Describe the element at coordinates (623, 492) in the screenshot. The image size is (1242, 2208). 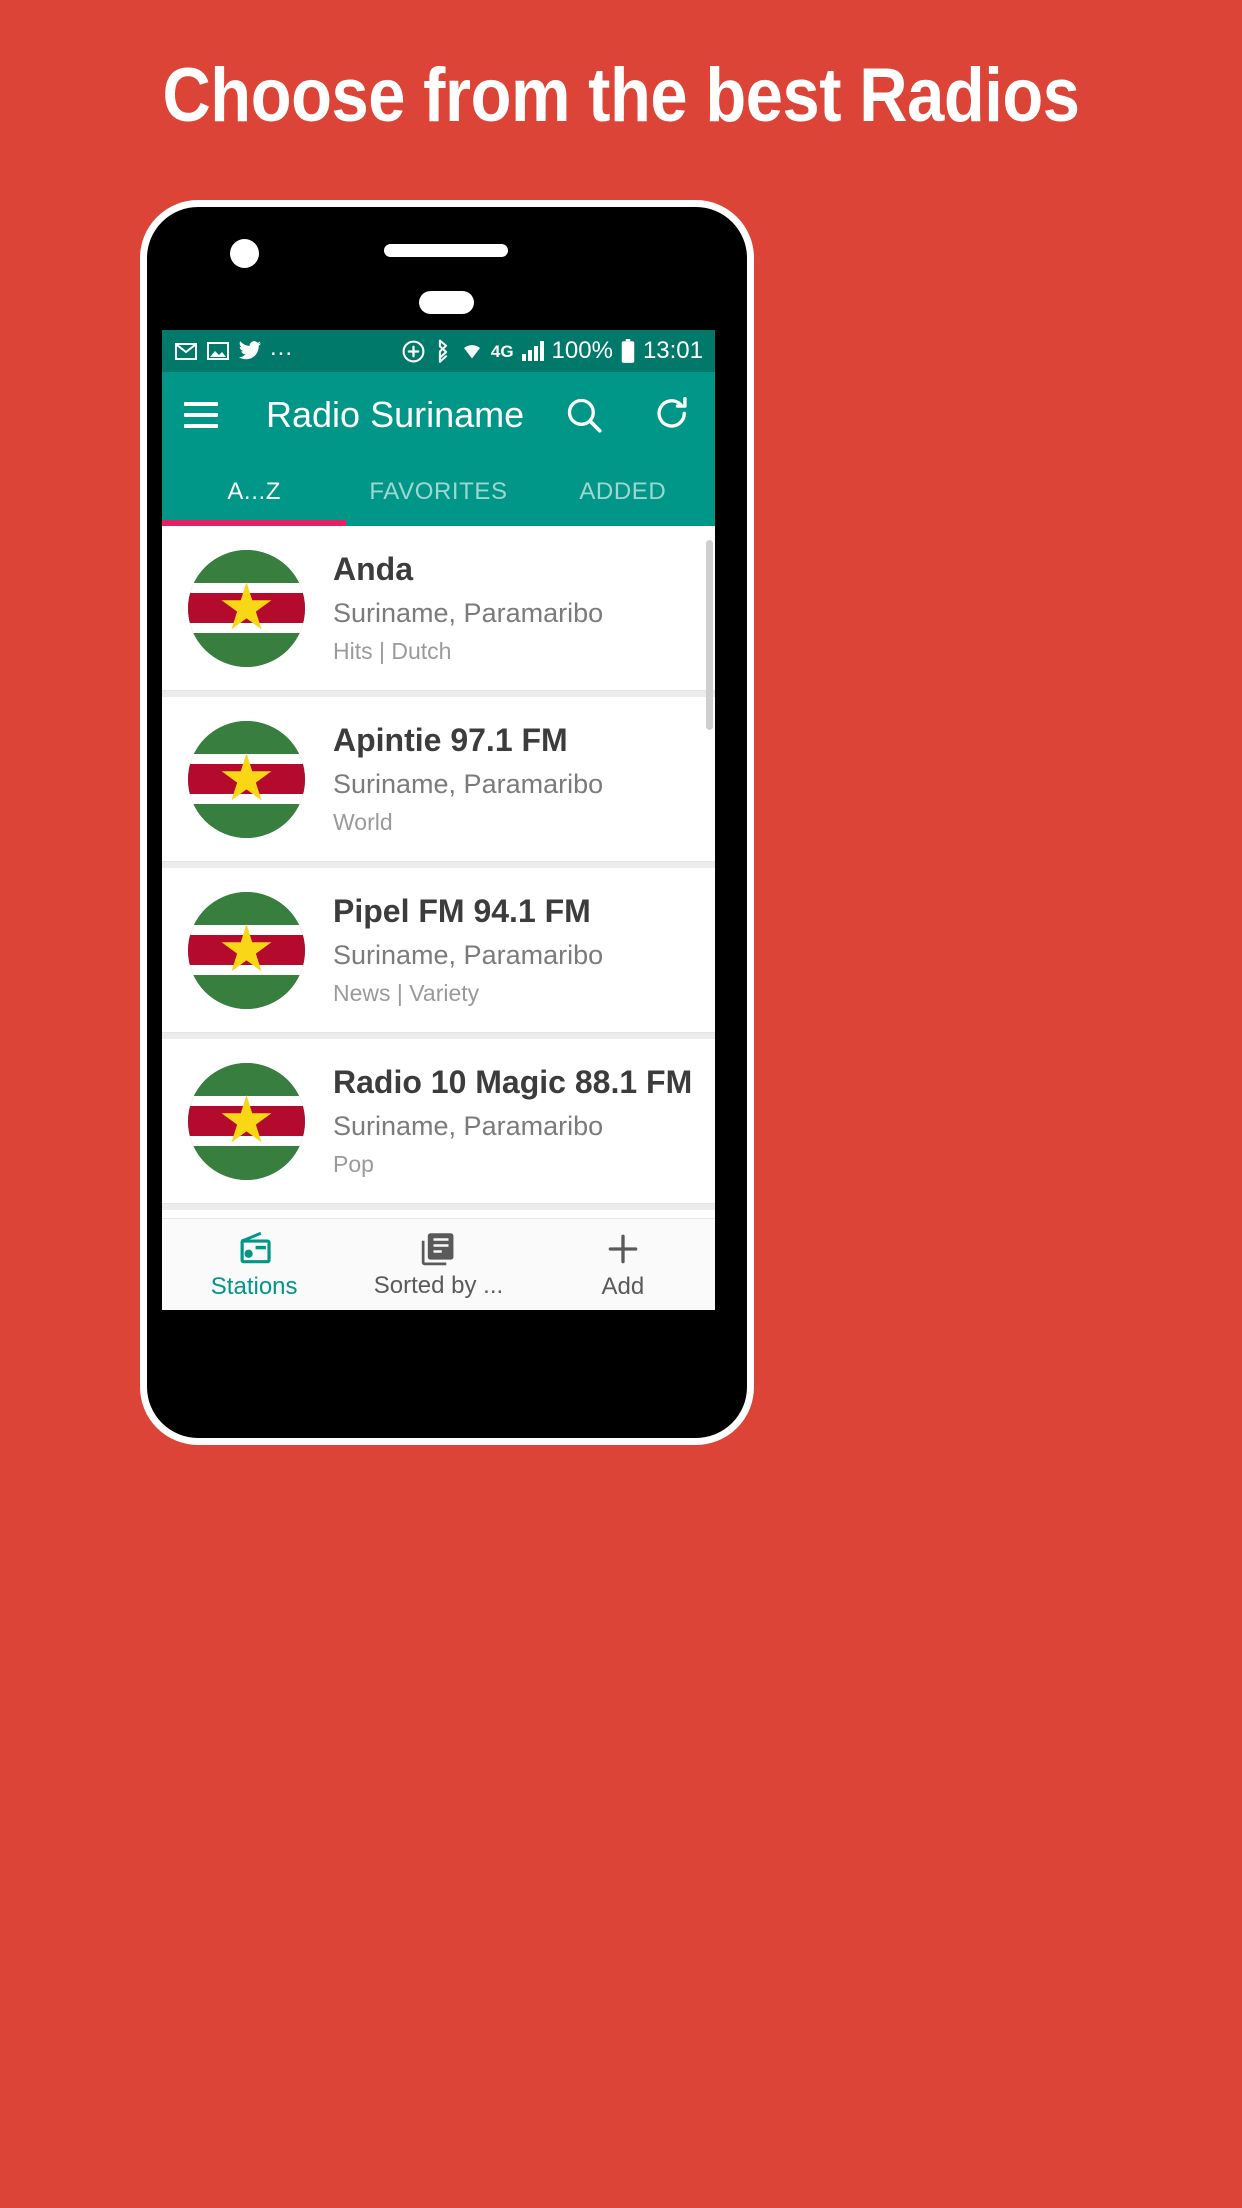
I see `tab-added: ADDED` at that location.